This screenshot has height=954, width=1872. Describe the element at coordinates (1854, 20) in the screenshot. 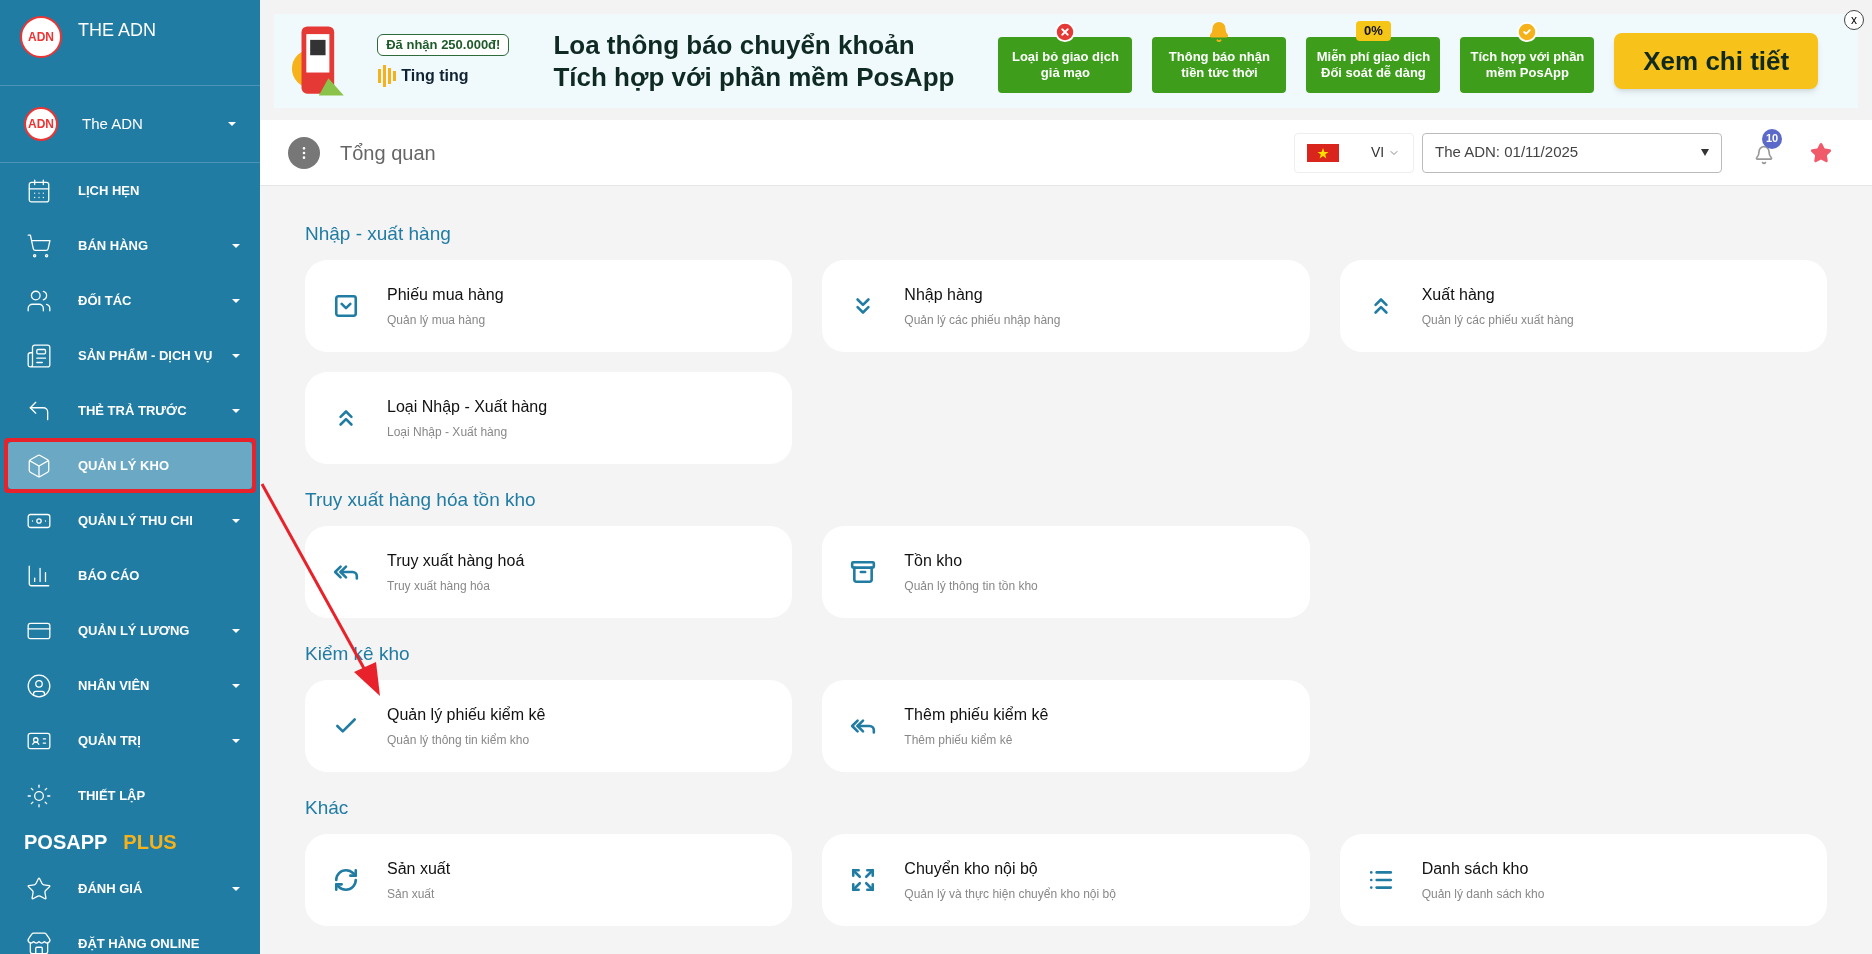

I see `close-button: x` at that location.